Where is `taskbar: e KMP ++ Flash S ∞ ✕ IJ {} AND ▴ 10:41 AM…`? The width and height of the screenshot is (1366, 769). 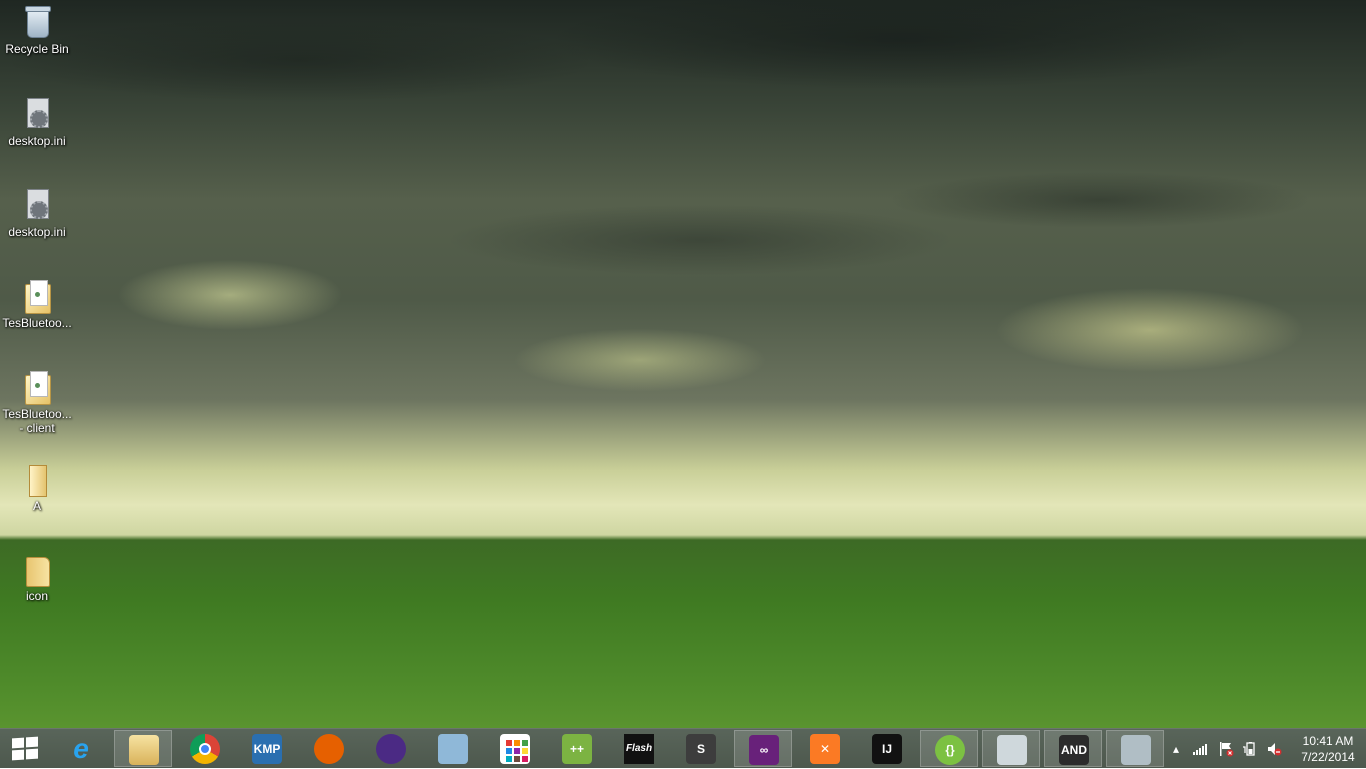
taskbar: e KMP ++ Flash S ∞ ✕ IJ {} AND ▴ 10:41 AM… is located at coordinates (683, 748).